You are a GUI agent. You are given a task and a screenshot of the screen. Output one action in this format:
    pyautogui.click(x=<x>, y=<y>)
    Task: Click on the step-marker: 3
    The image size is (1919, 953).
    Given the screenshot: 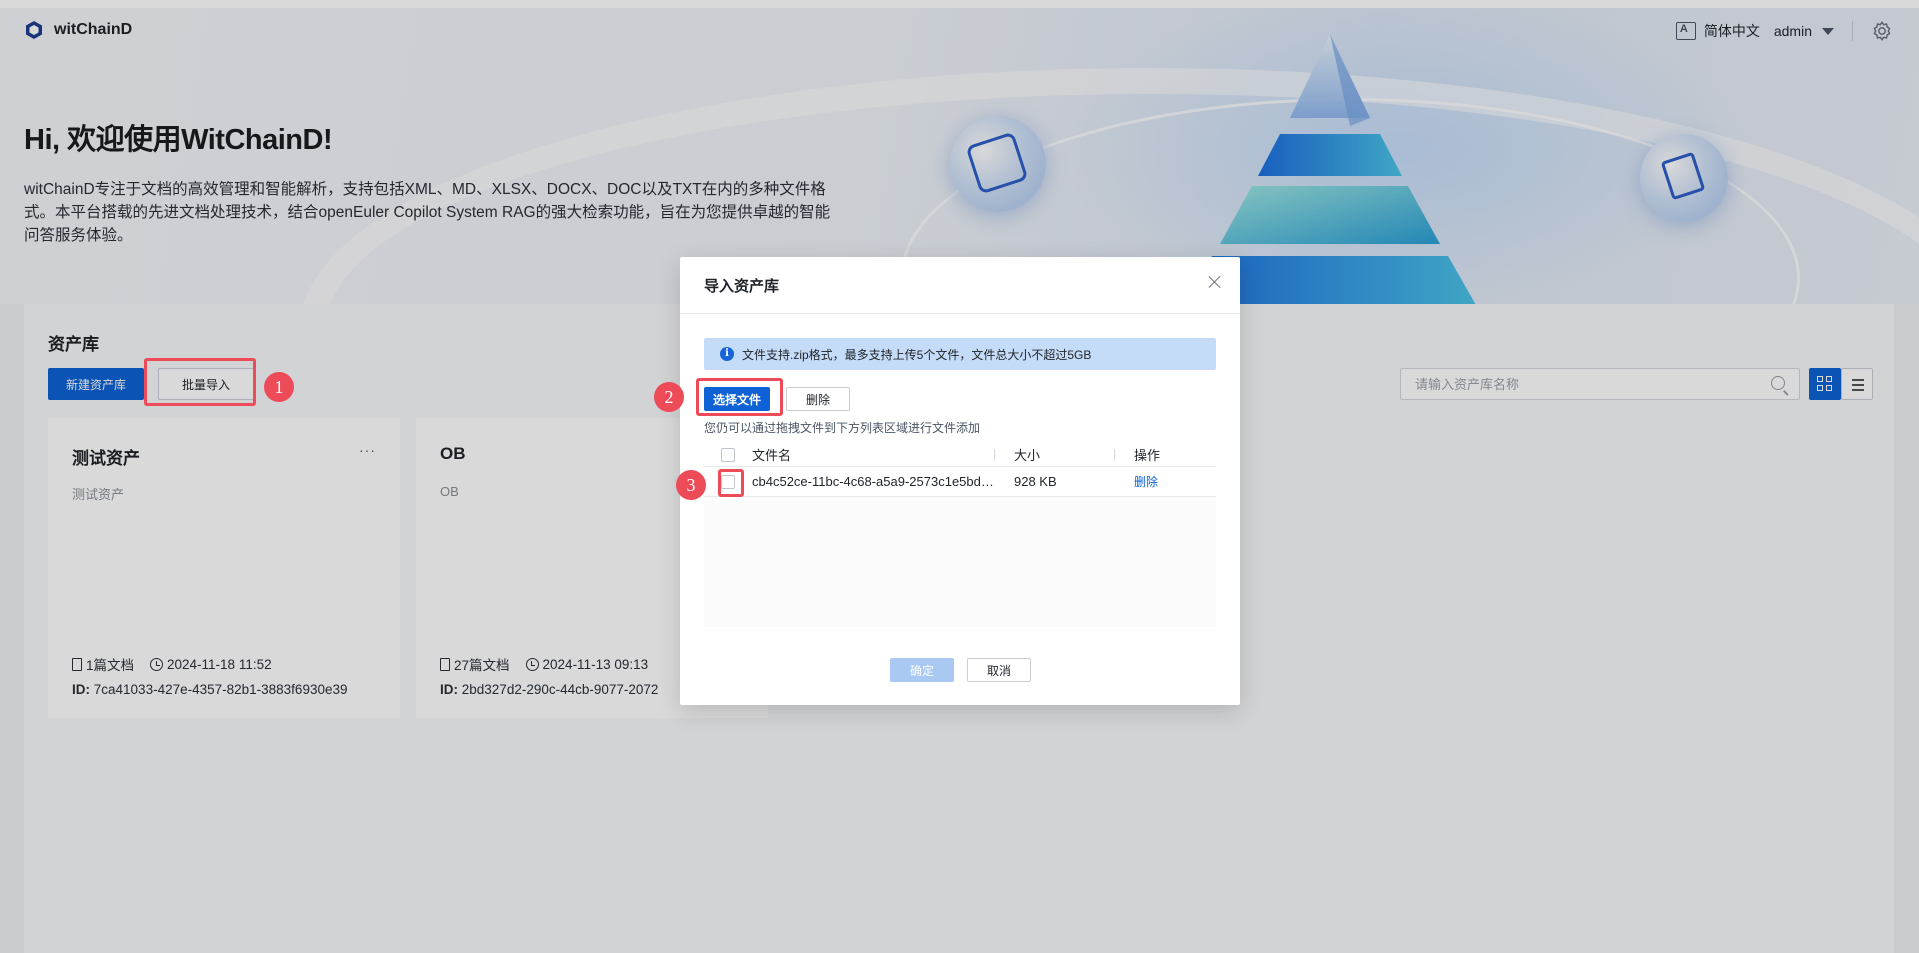 What is the action you would take?
    pyautogui.click(x=691, y=485)
    